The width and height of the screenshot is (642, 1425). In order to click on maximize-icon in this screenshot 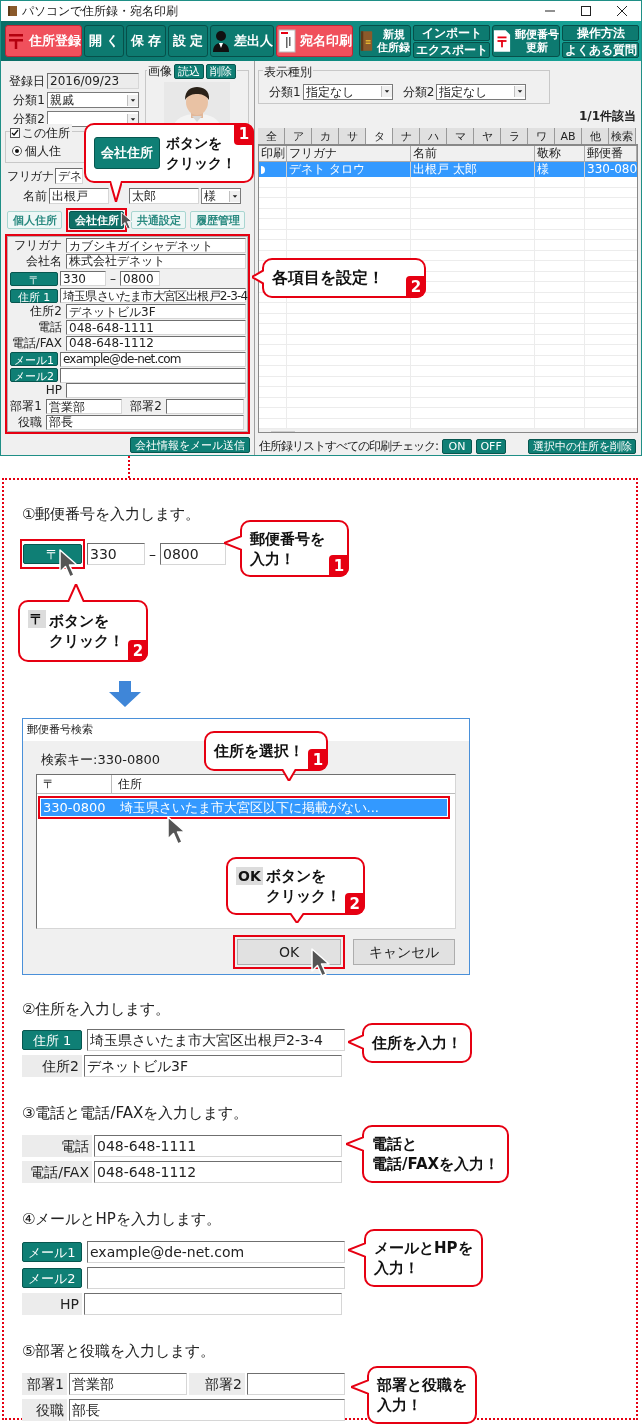, I will do `click(586, 11)`.